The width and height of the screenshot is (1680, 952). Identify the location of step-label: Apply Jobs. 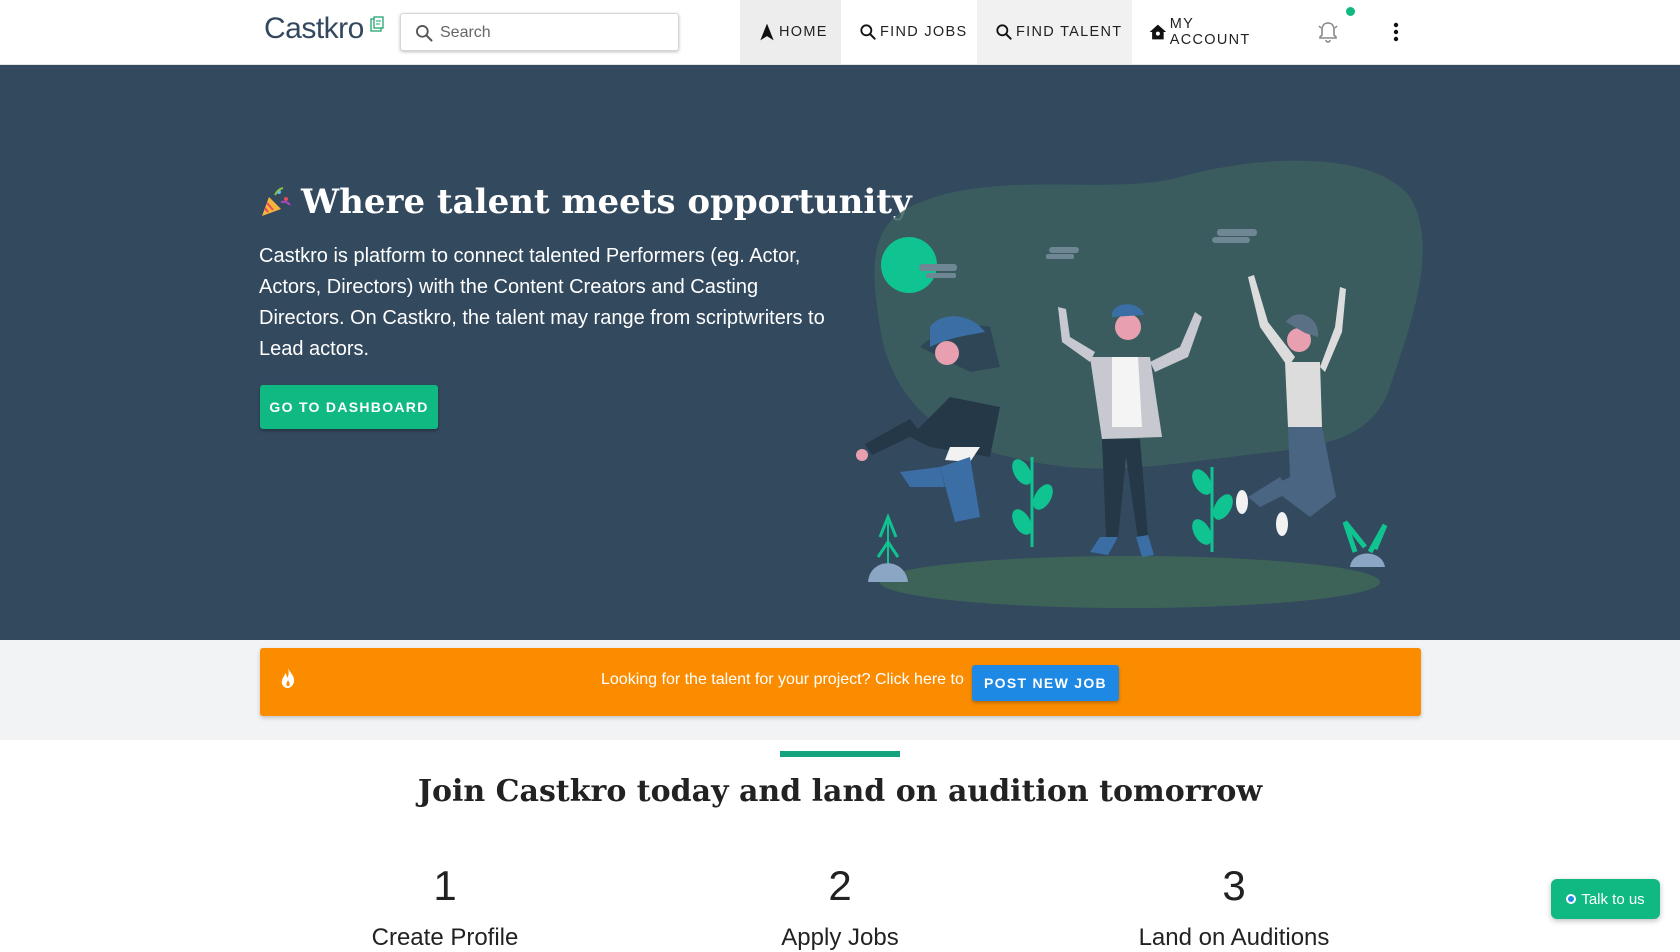
(840, 937).